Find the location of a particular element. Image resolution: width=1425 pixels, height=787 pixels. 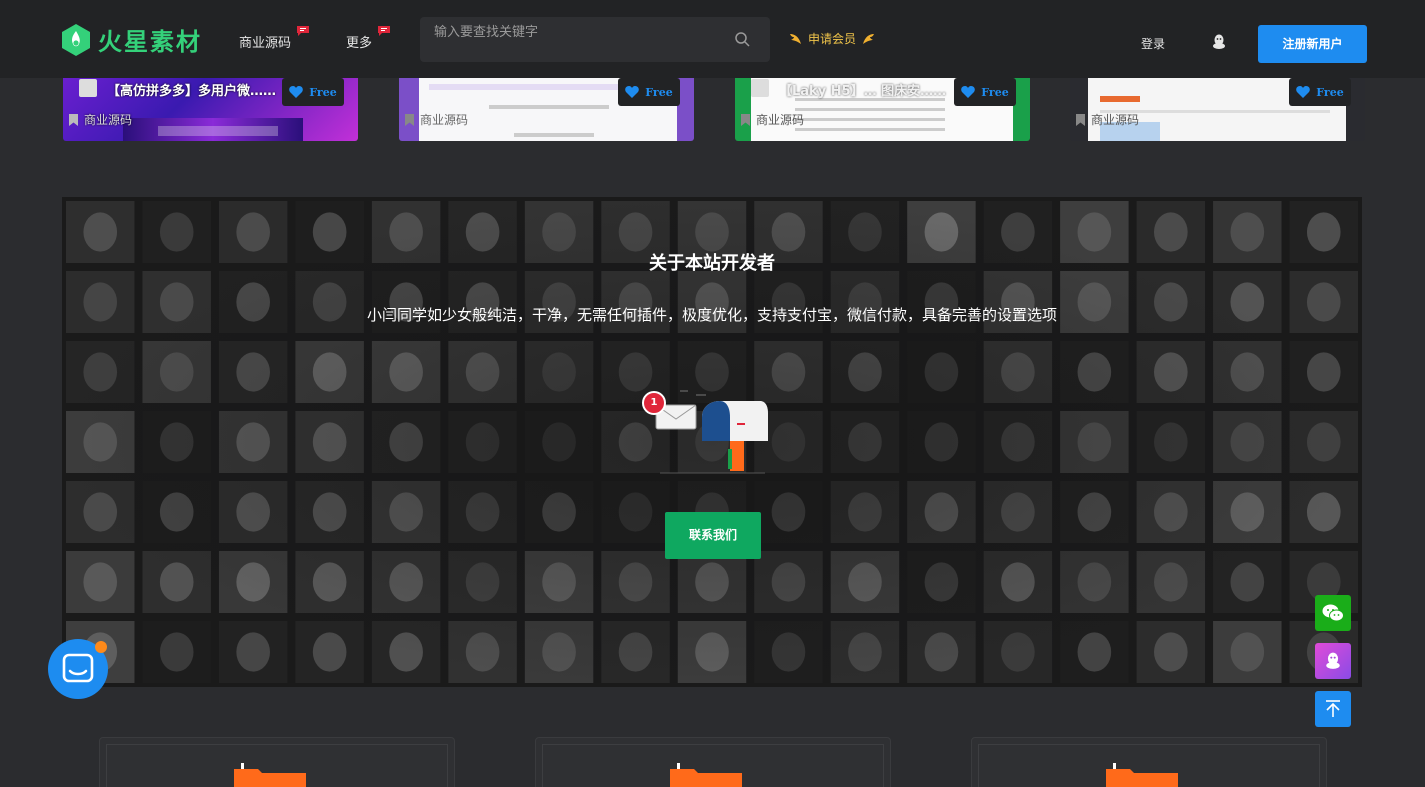

site-logo: 火星素材 is located at coordinates (131, 39).